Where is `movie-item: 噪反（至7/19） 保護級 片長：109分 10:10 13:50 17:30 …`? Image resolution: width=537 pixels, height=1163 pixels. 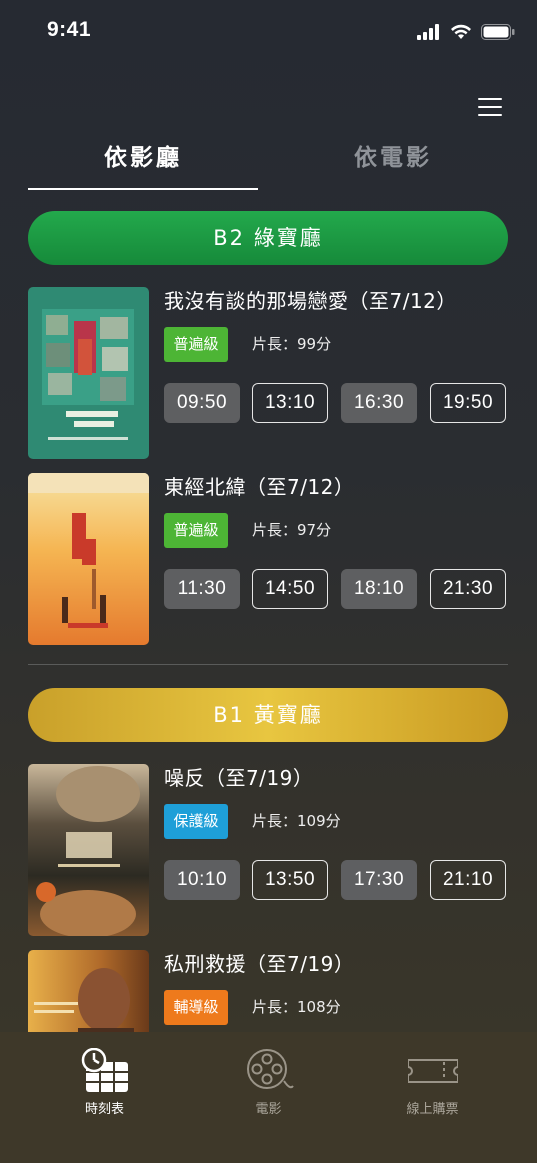 movie-item: 噪反（至7/19） 保護級 片長：109分 10:10 13:50 17:30 … is located at coordinates (268, 850).